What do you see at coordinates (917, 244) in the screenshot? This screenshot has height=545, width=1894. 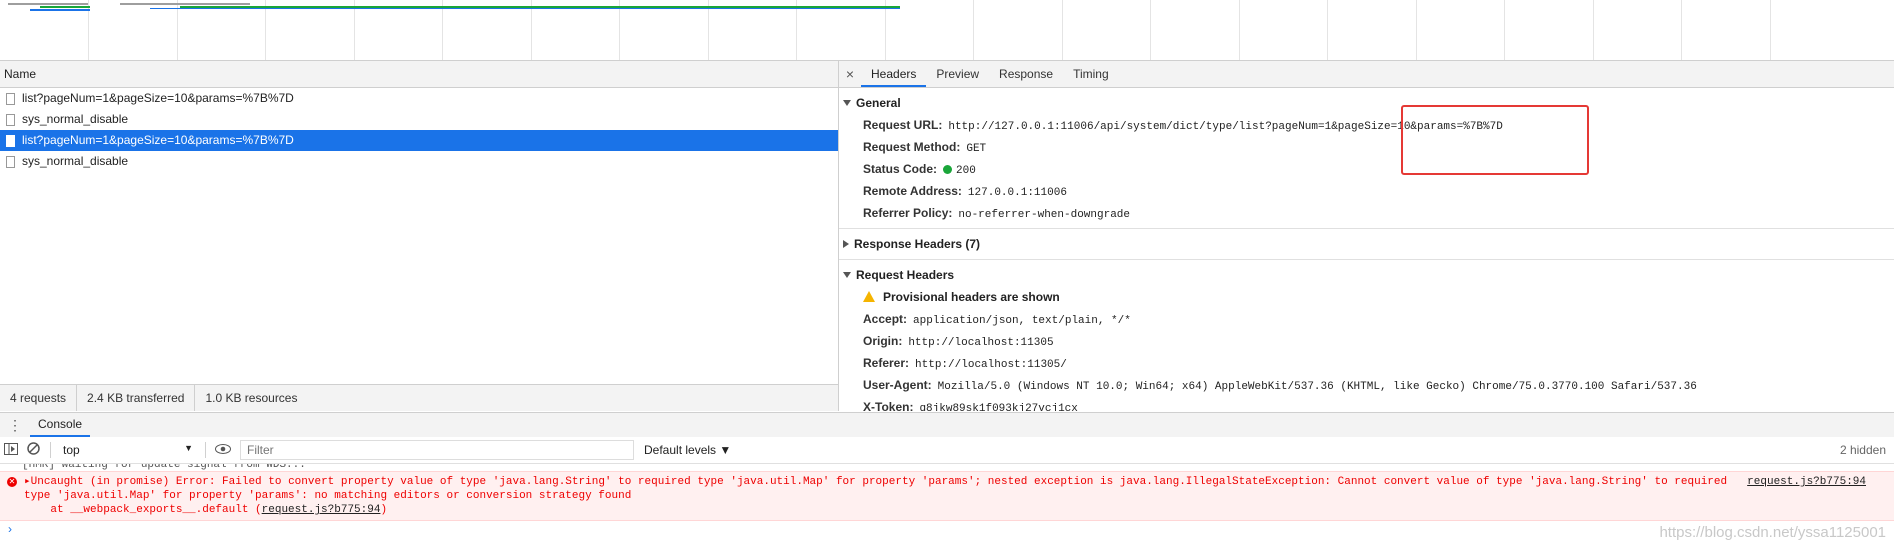 I see `section-title: Response Headers (7)` at bounding box center [917, 244].